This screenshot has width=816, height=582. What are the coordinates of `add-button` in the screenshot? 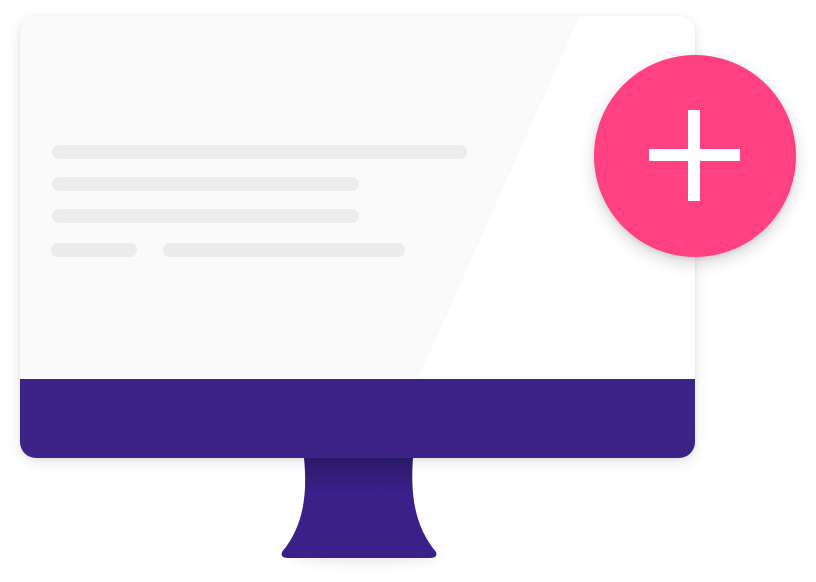 It's located at (695, 156).